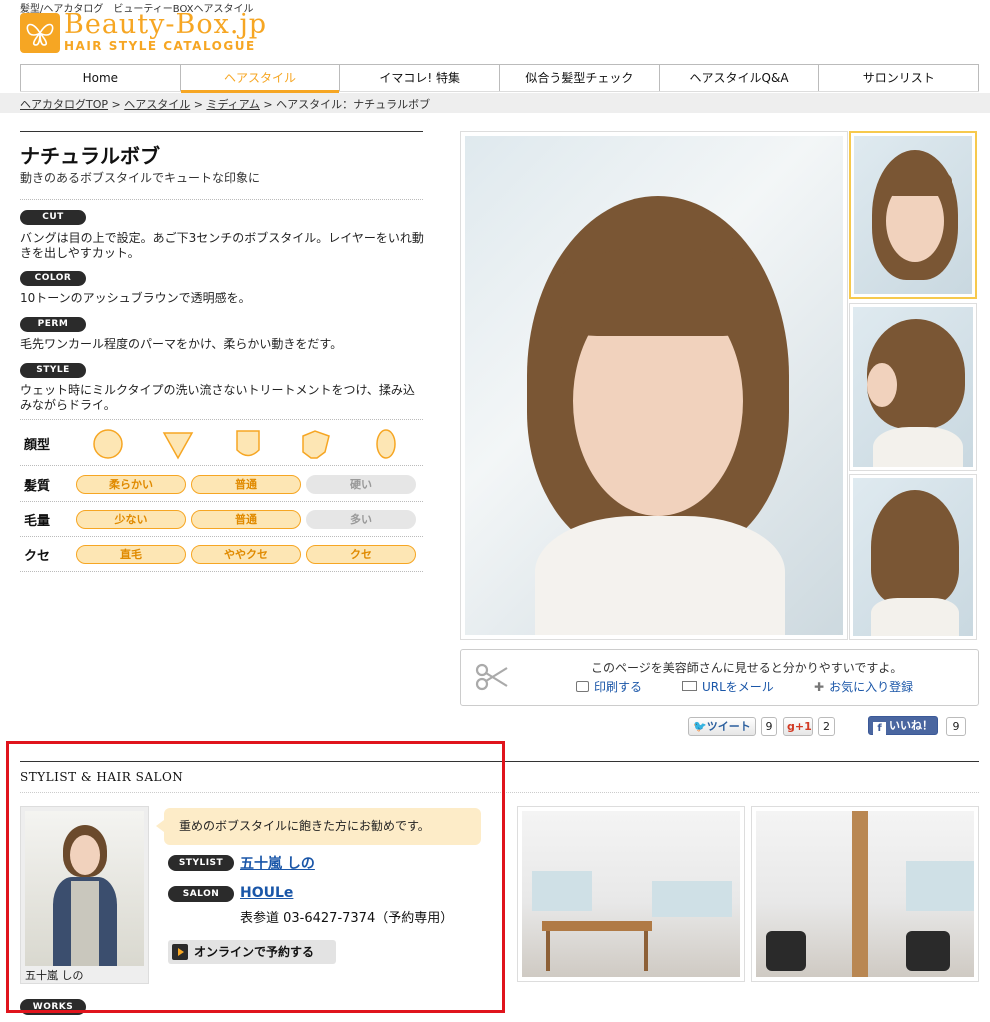 The width and height of the screenshot is (990, 1022). Describe the element at coordinates (913, 215) in the screenshot. I see `thumbnail-front` at that location.